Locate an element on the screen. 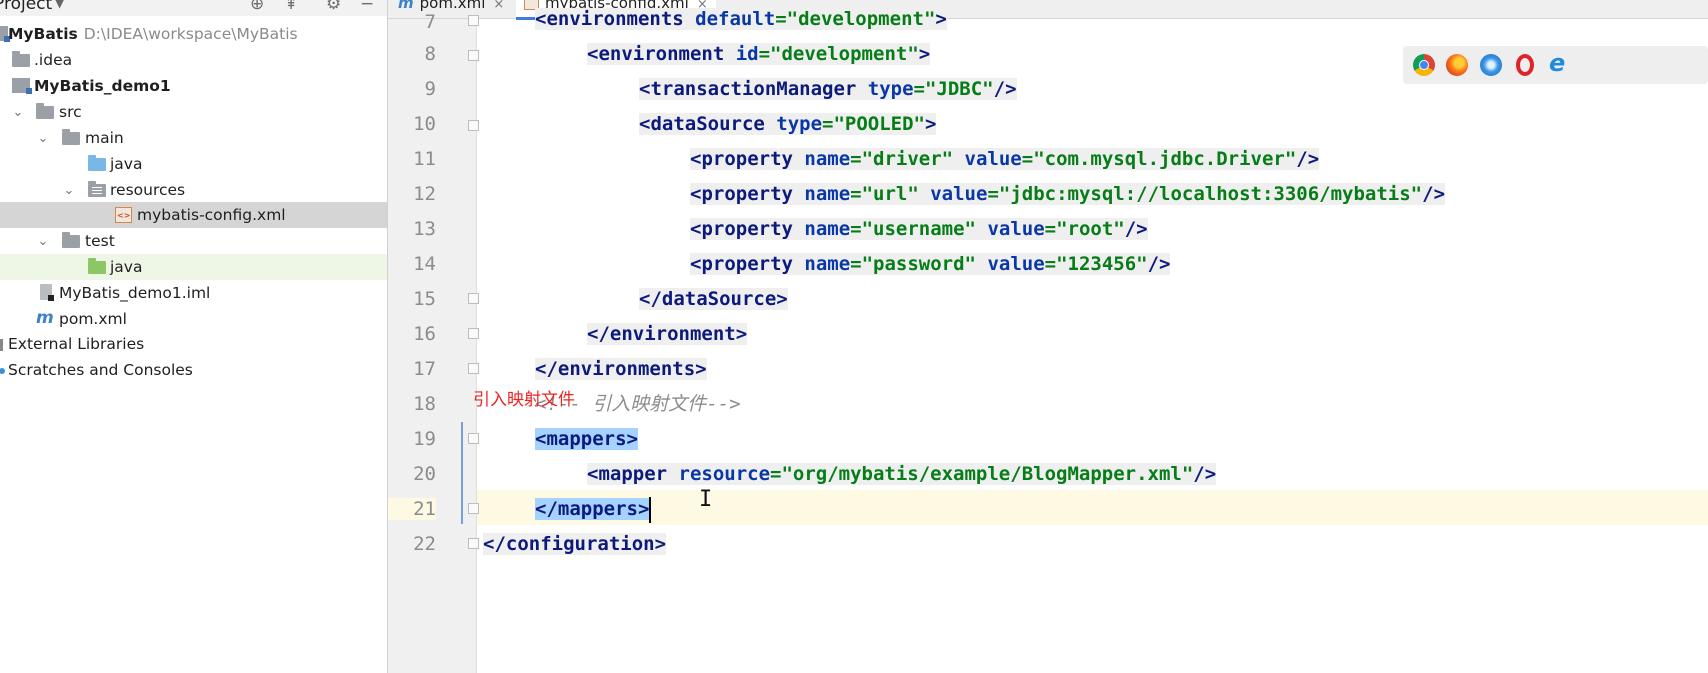 The image size is (1708, 673). gear-icon: ⚙ is located at coordinates (333, 7).